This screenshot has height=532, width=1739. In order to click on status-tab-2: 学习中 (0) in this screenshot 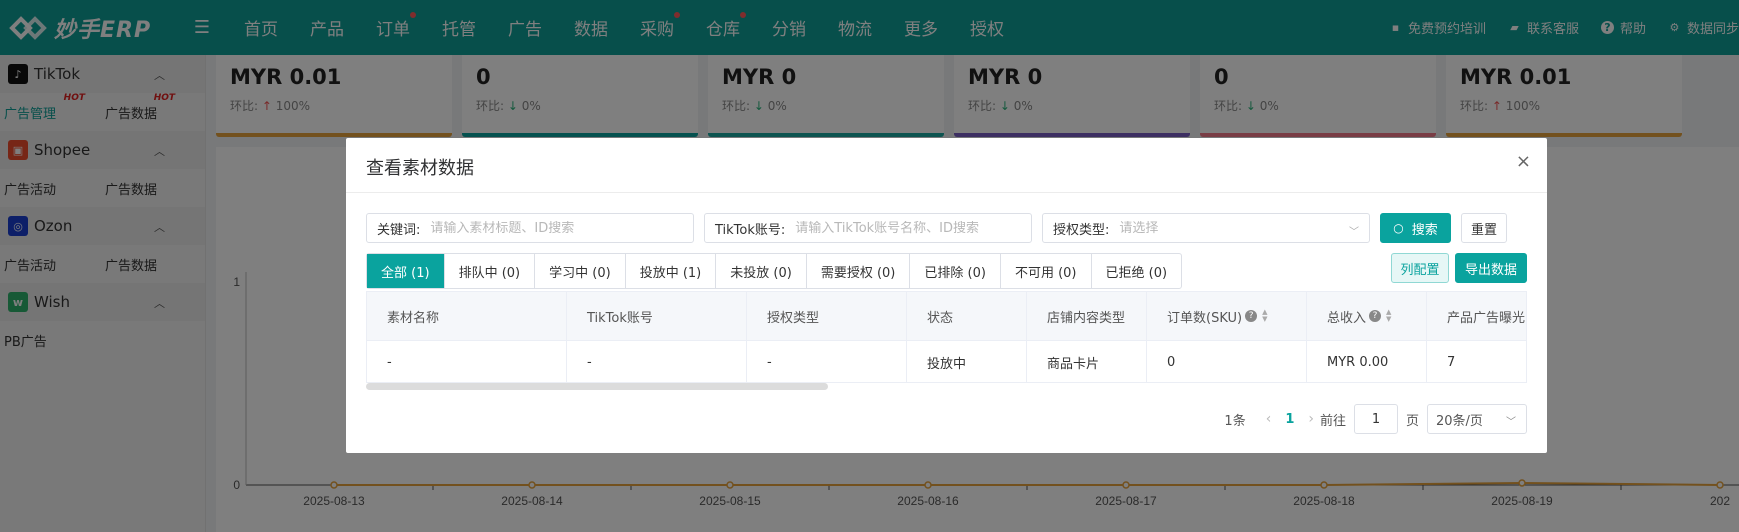, I will do `click(580, 271)`.